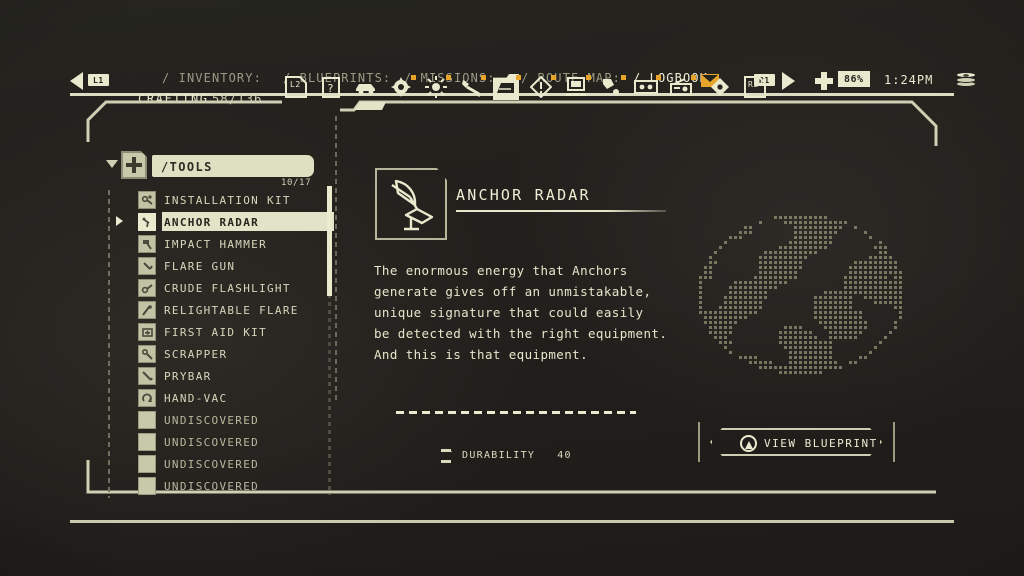 The image size is (1024, 576). I want to click on list-item: INSTALLATION KIT, so click(236, 200).